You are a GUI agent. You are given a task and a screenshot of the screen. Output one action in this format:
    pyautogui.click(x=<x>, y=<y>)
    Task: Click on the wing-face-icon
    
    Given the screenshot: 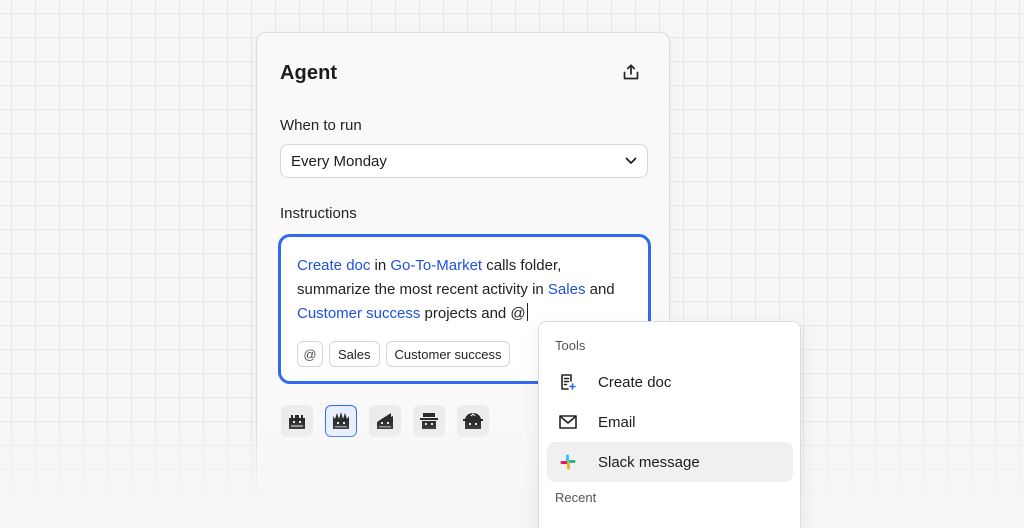 What is the action you would take?
    pyautogui.click(x=385, y=421)
    